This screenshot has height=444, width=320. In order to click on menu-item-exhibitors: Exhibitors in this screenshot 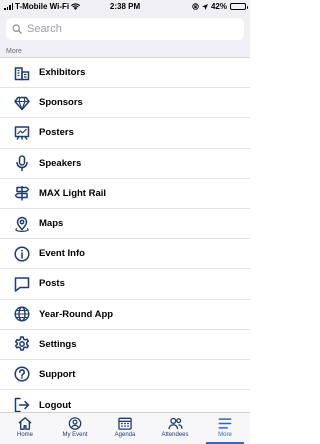, I will do `click(125, 73)`.